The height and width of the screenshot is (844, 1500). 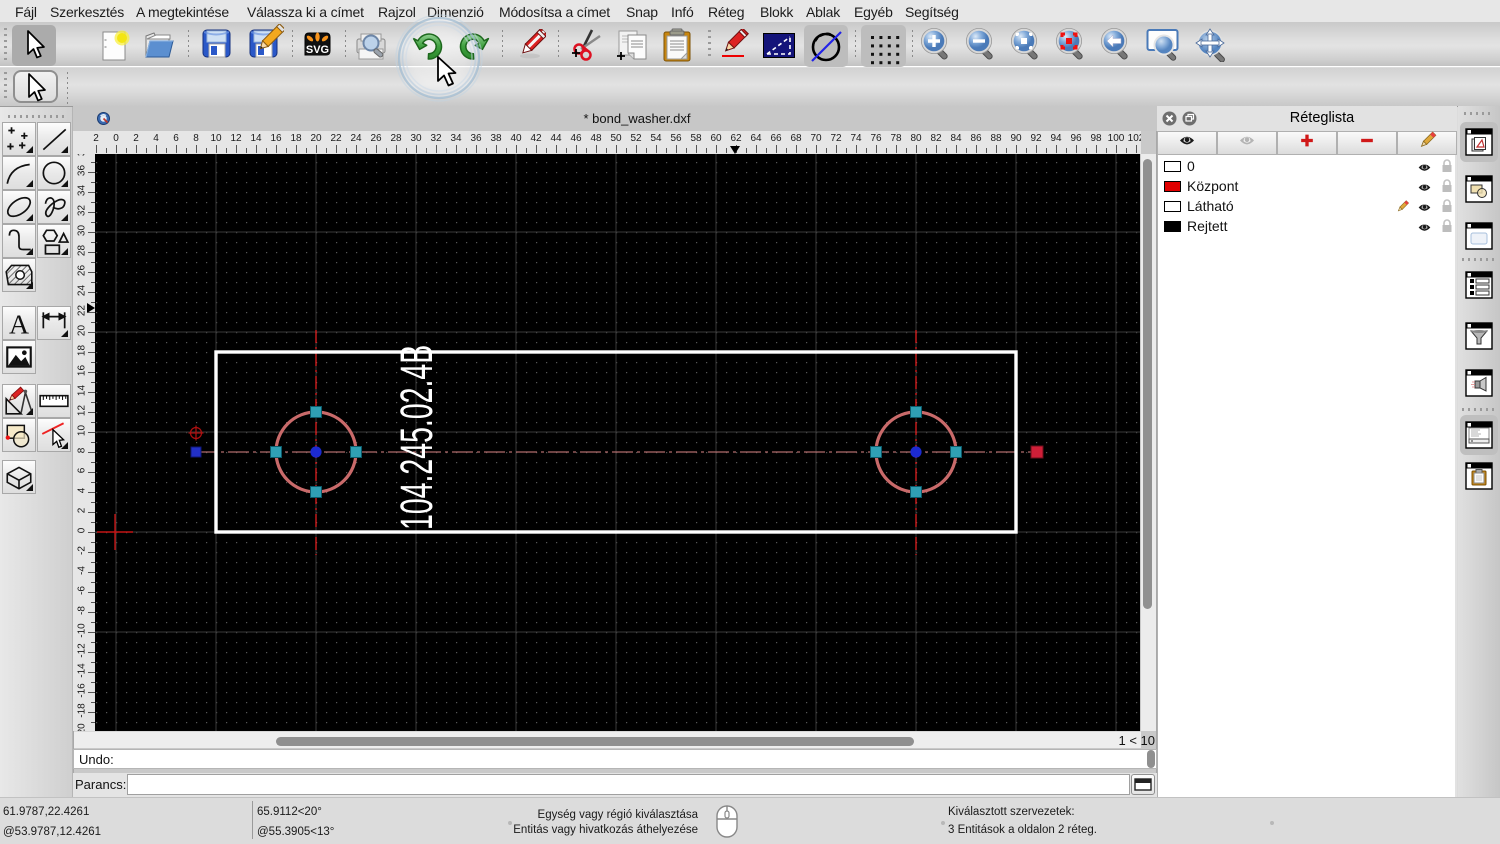 I want to click on svg-text: SVG, so click(x=317, y=50).